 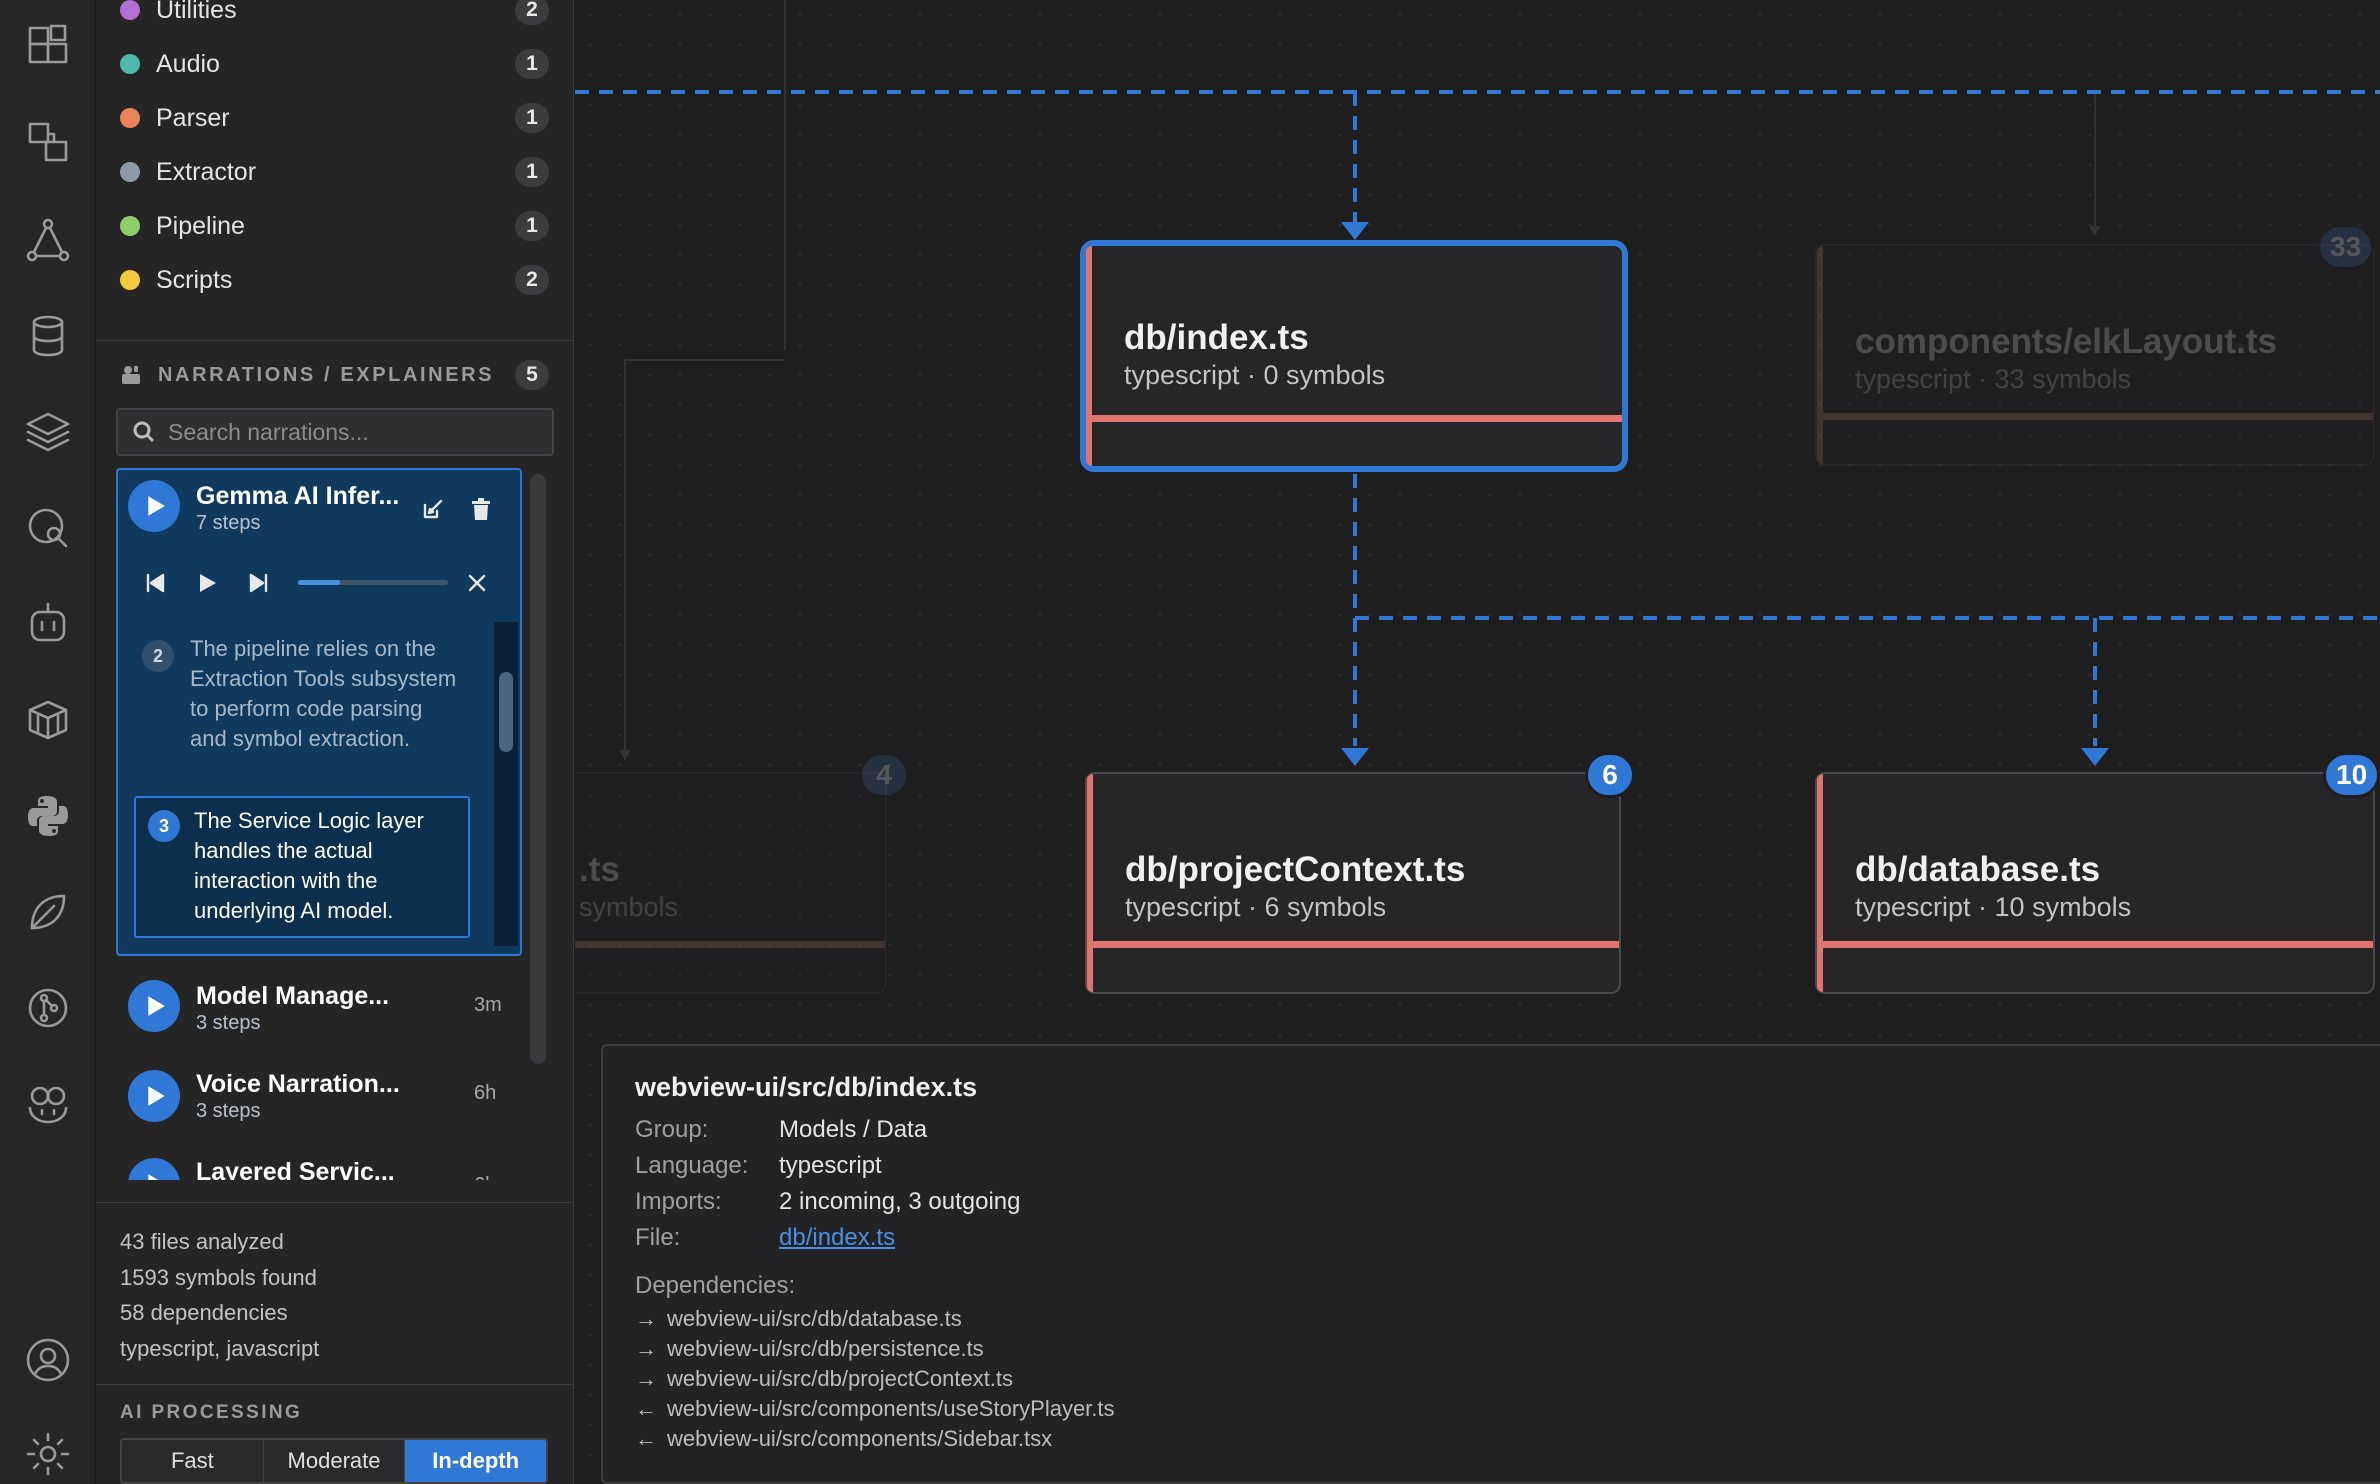 I want to click on git-icon, so click(x=48, y=1008).